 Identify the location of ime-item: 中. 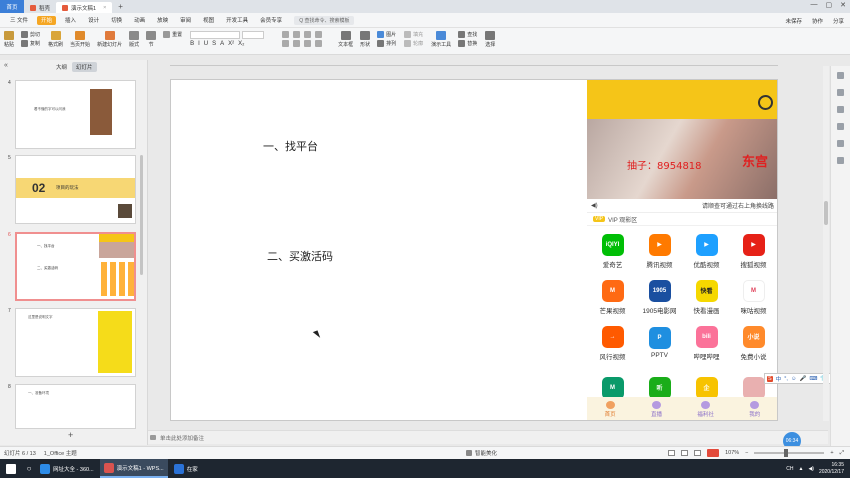
(779, 379).